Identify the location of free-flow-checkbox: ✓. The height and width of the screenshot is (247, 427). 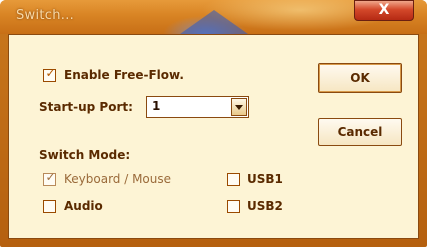
(49, 74).